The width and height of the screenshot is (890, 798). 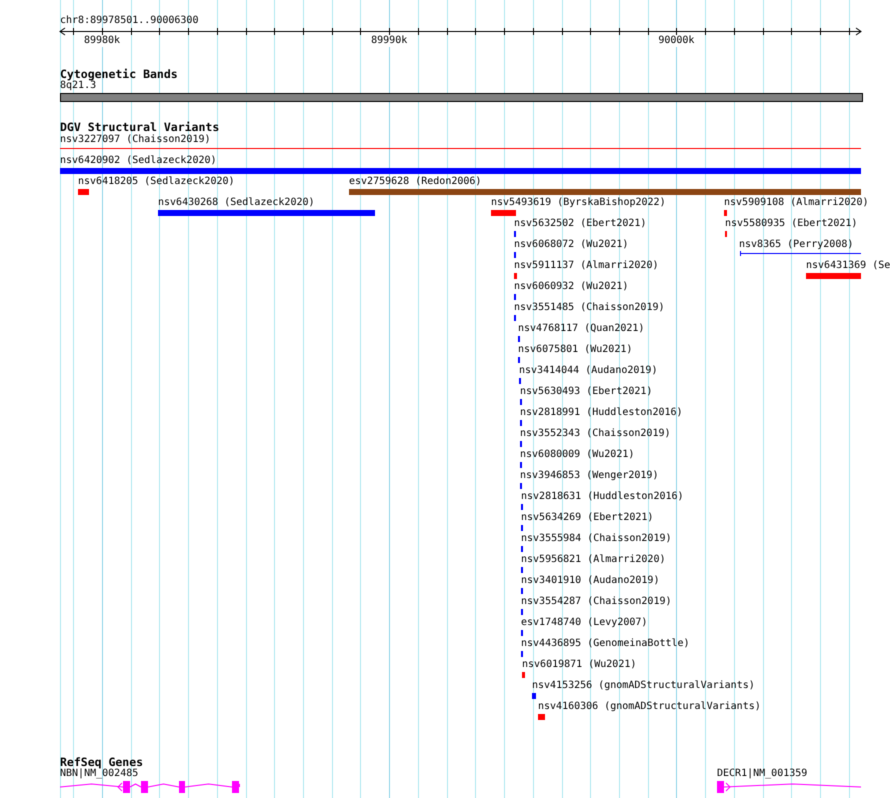 I want to click on variant-label: nsv6420902 (Sedlazeck2020), so click(x=138, y=161).